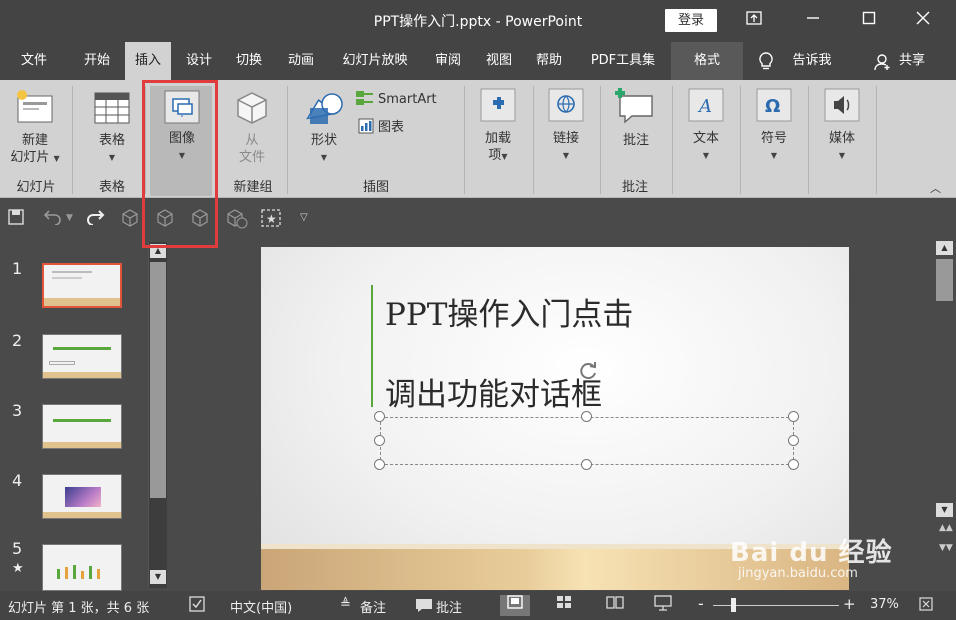 This screenshot has height=620, width=956. Describe the element at coordinates (237, 221) in the screenshot. I see `cube-globe-icon` at that location.